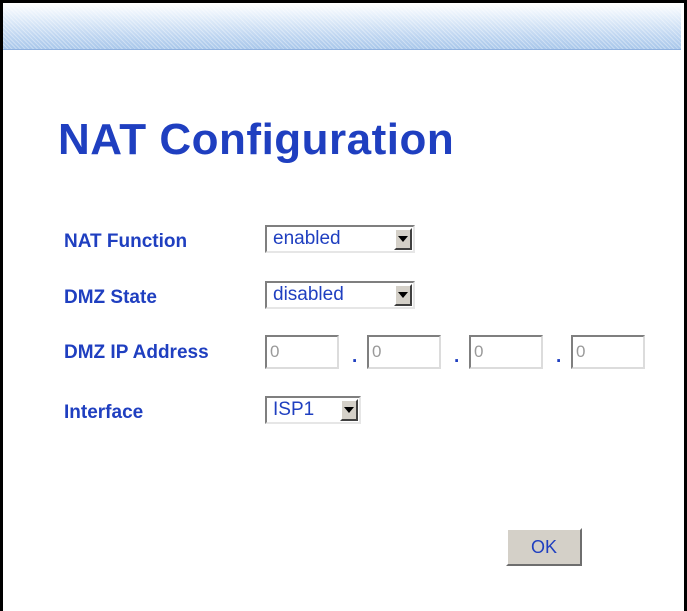  Describe the element at coordinates (275, 351) in the screenshot. I see `dmz-ip-octet-1-value: 0` at that location.